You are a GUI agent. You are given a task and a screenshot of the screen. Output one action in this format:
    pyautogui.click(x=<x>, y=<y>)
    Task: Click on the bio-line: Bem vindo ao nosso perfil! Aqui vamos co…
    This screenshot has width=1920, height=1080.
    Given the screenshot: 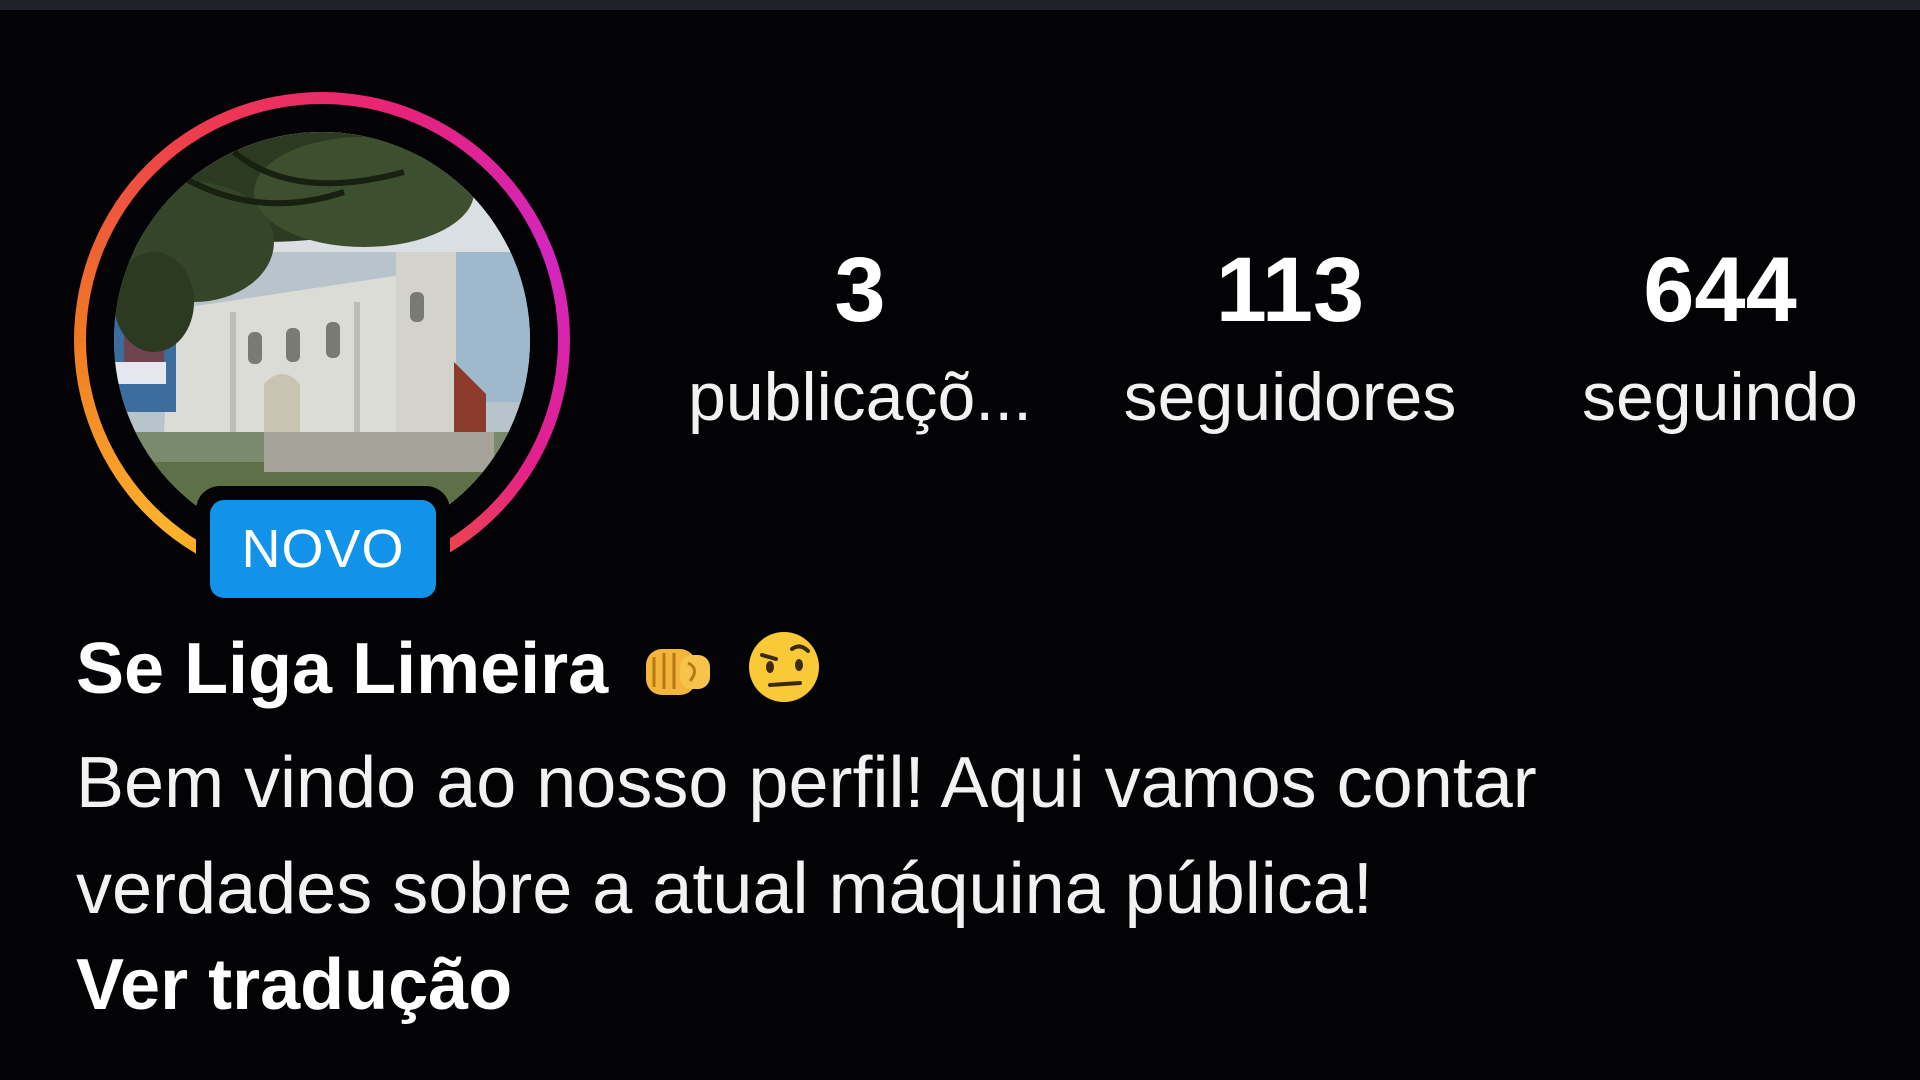 What is the action you would take?
    pyautogui.click(x=806, y=783)
    